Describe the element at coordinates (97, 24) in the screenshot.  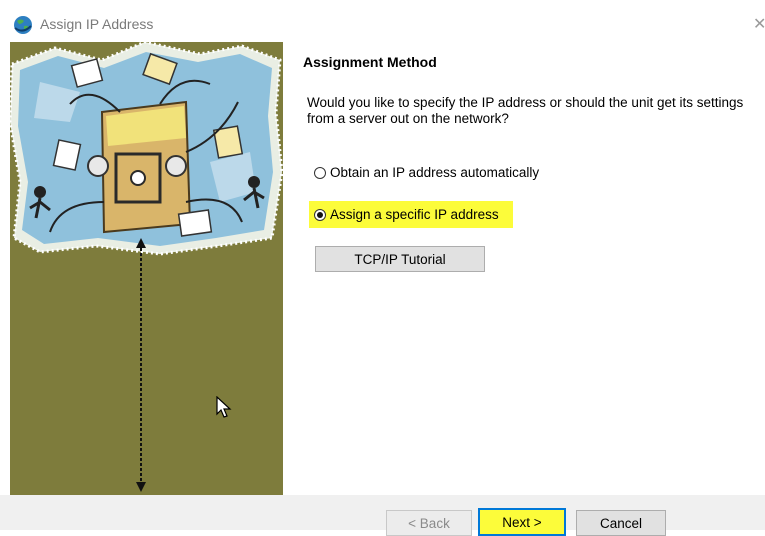
I see `window-title: Assign IP Address` at that location.